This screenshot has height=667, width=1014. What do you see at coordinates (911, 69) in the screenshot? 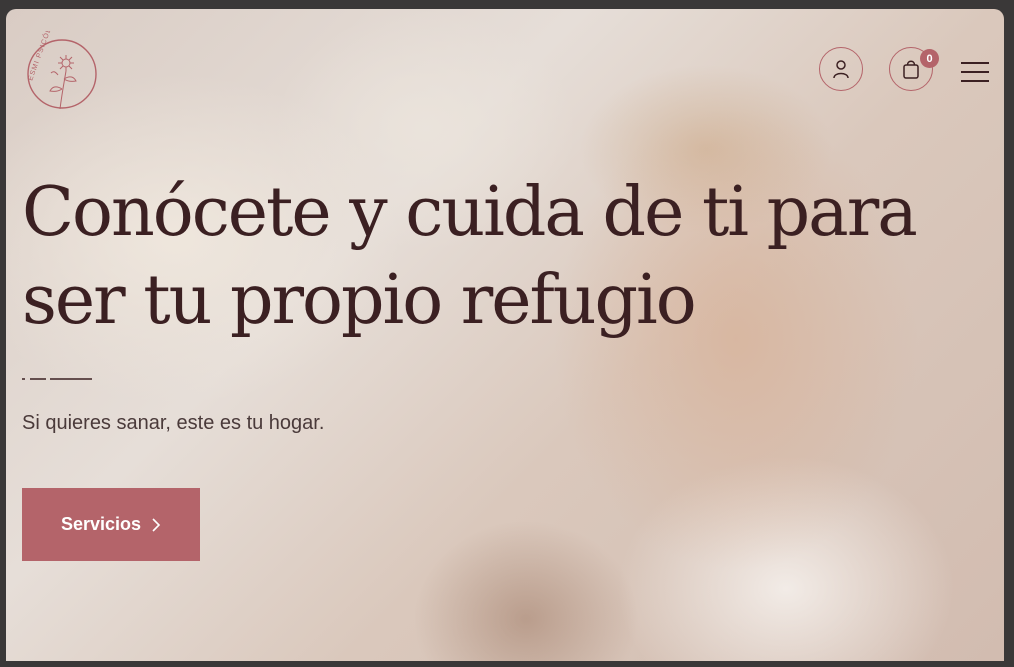
I see `shopping-bag-icon` at bounding box center [911, 69].